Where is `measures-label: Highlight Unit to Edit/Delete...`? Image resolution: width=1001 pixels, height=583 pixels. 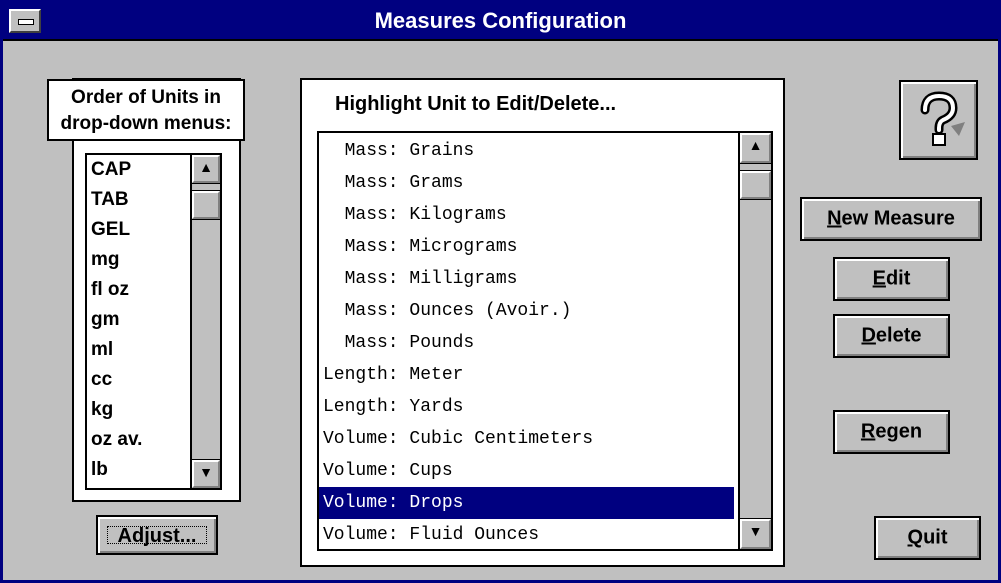 measures-label: Highlight Unit to Edit/Delete... is located at coordinates (476, 104).